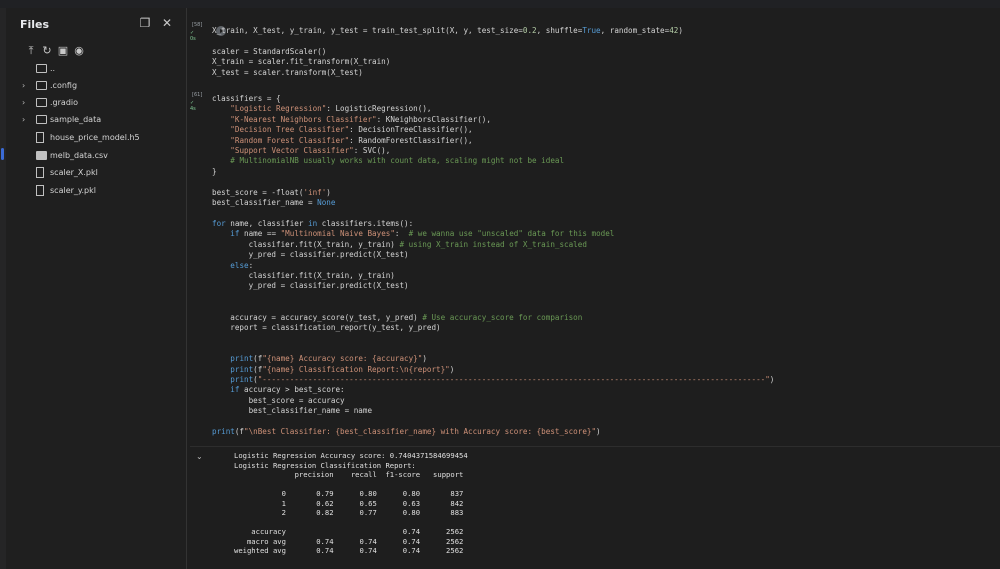 This screenshot has height=569, width=1000. I want to click on close-icon: ✕, so click(167, 23).